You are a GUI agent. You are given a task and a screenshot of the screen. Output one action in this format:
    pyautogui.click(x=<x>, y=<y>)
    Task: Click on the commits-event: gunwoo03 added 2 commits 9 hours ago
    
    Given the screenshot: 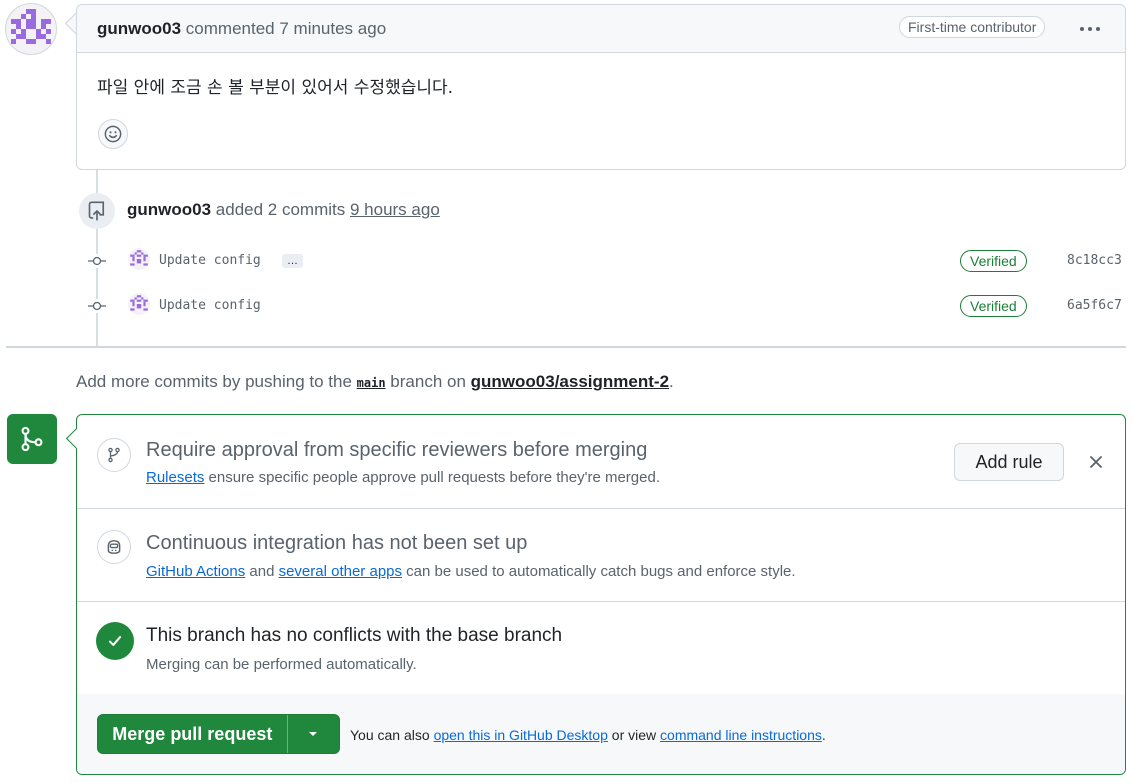 What is the action you would take?
    pyautogui.click(x=283, y=210)
    